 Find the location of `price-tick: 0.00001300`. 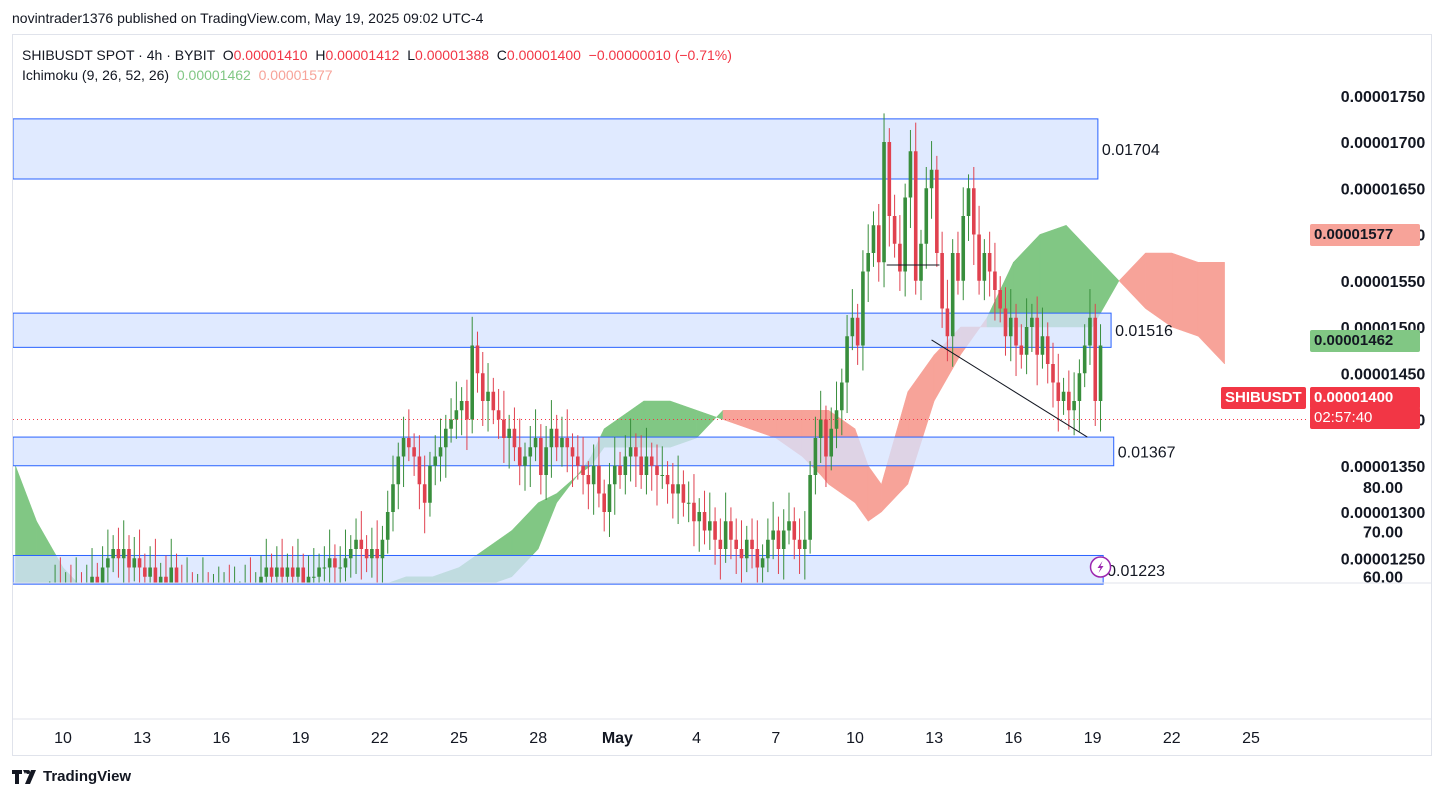

price-tick: 0.00001300 is located at coordinates (1383, 513).